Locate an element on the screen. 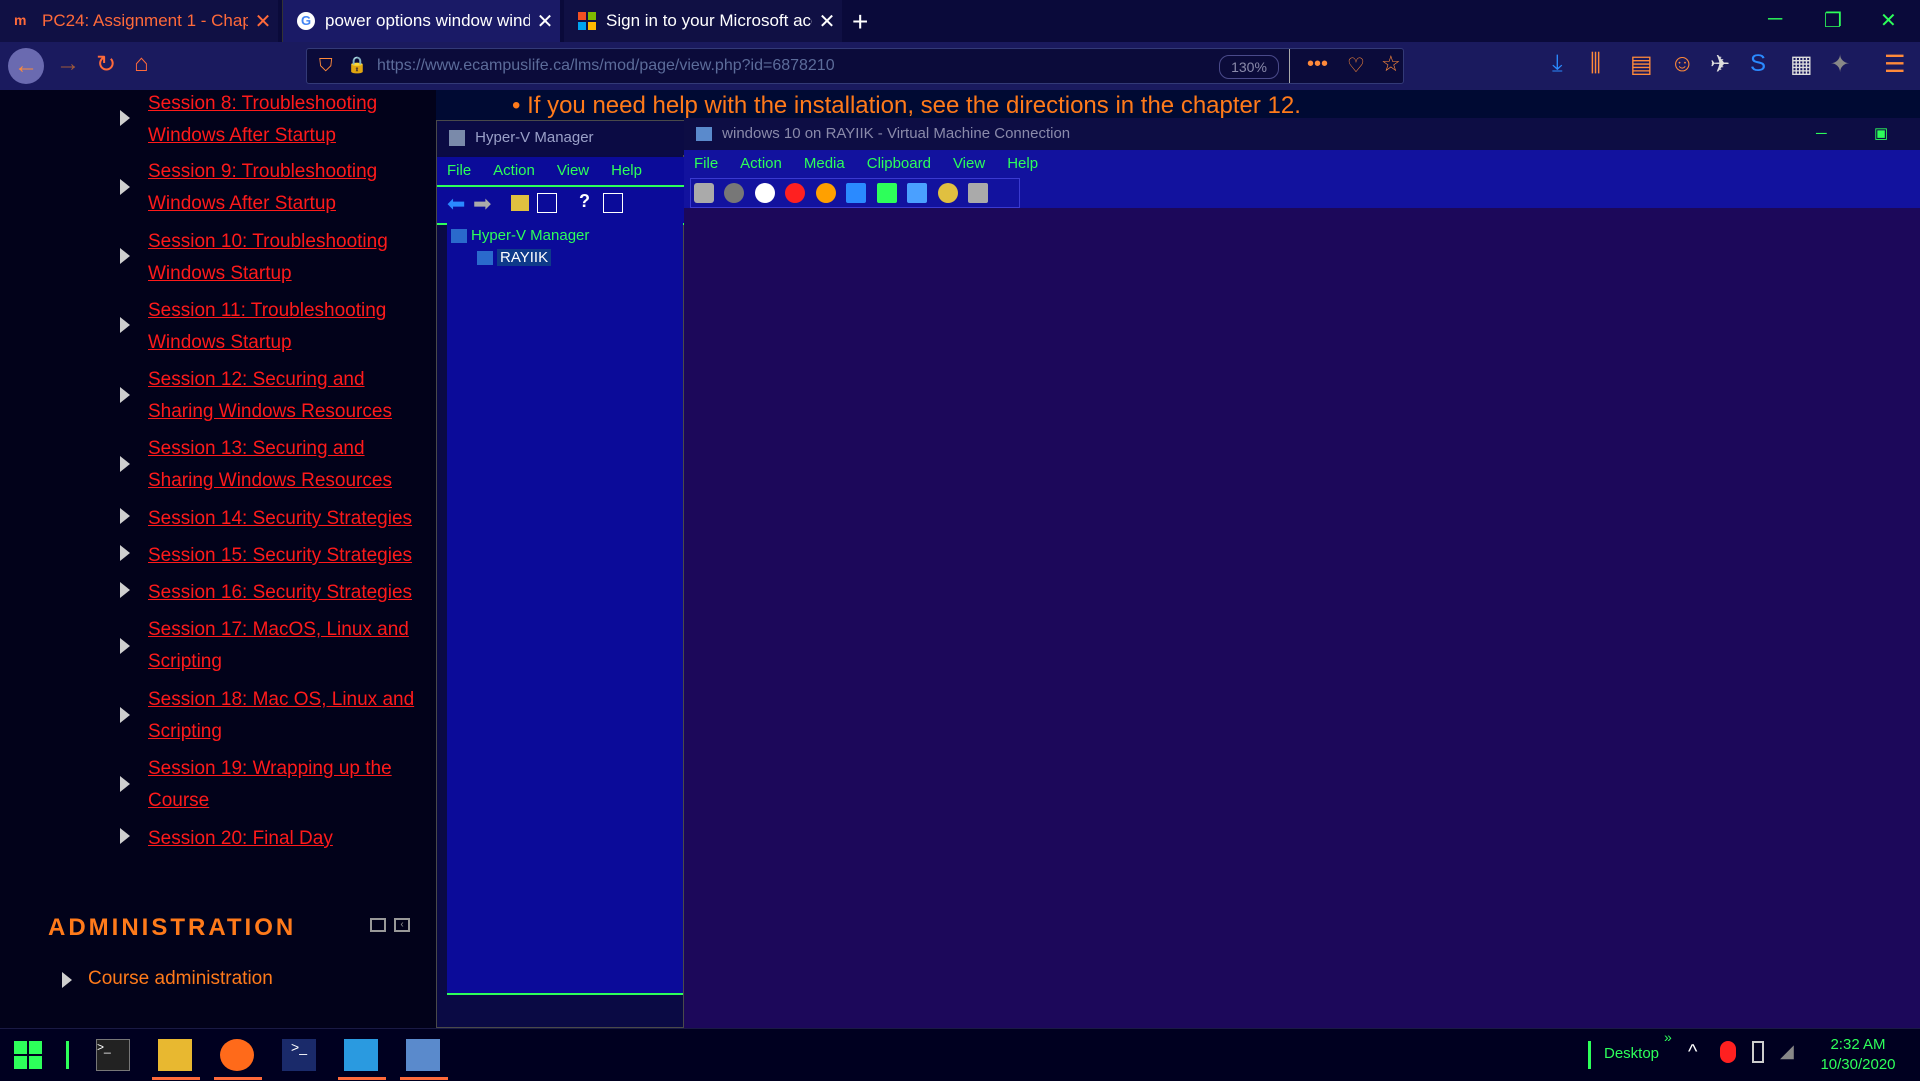  session-link: Session 15: Security Strategies is located at coordinates (288, 556).